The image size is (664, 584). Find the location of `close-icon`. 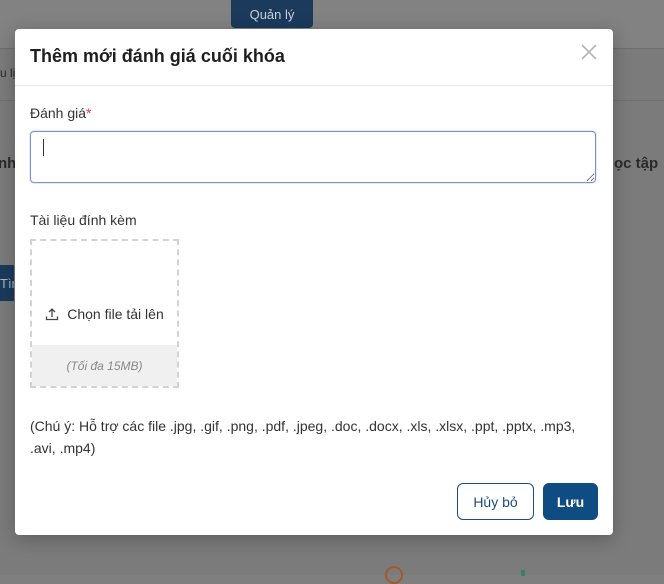

close-icon is located at coordinates (589, 52).